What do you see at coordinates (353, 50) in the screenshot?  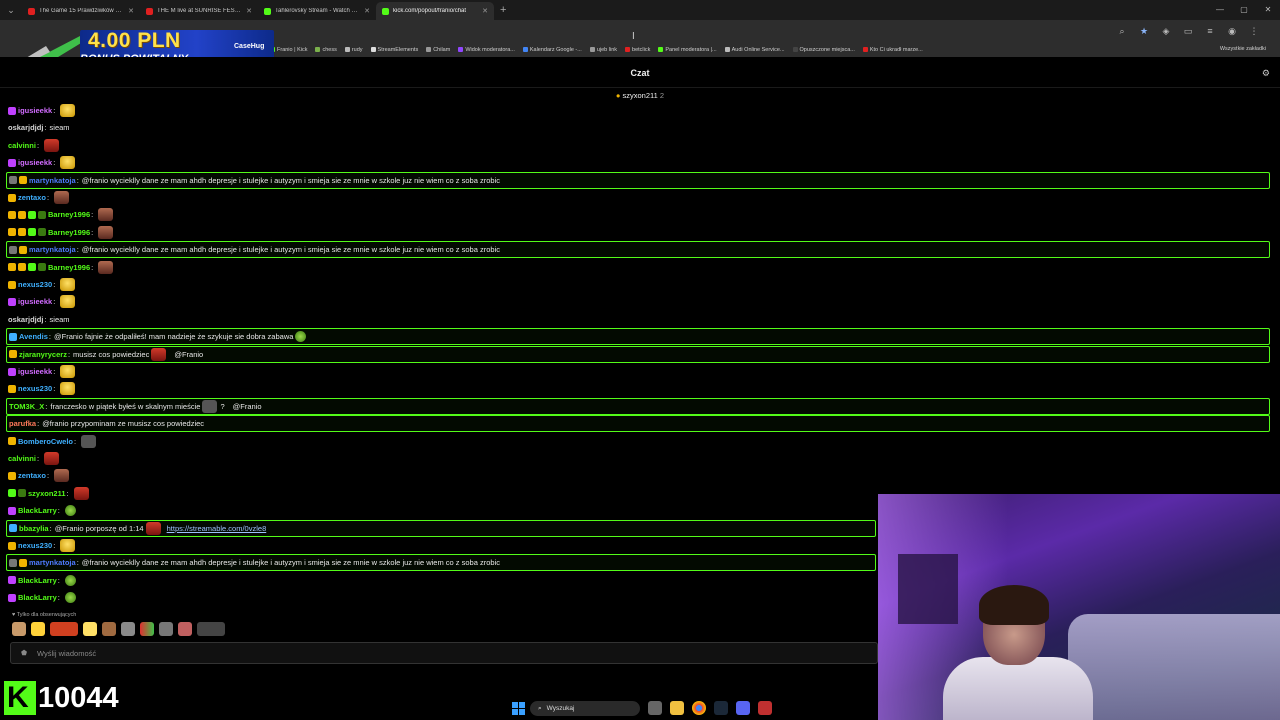 I see `bookmark-item: rudy` at bounding box center [353, 50].